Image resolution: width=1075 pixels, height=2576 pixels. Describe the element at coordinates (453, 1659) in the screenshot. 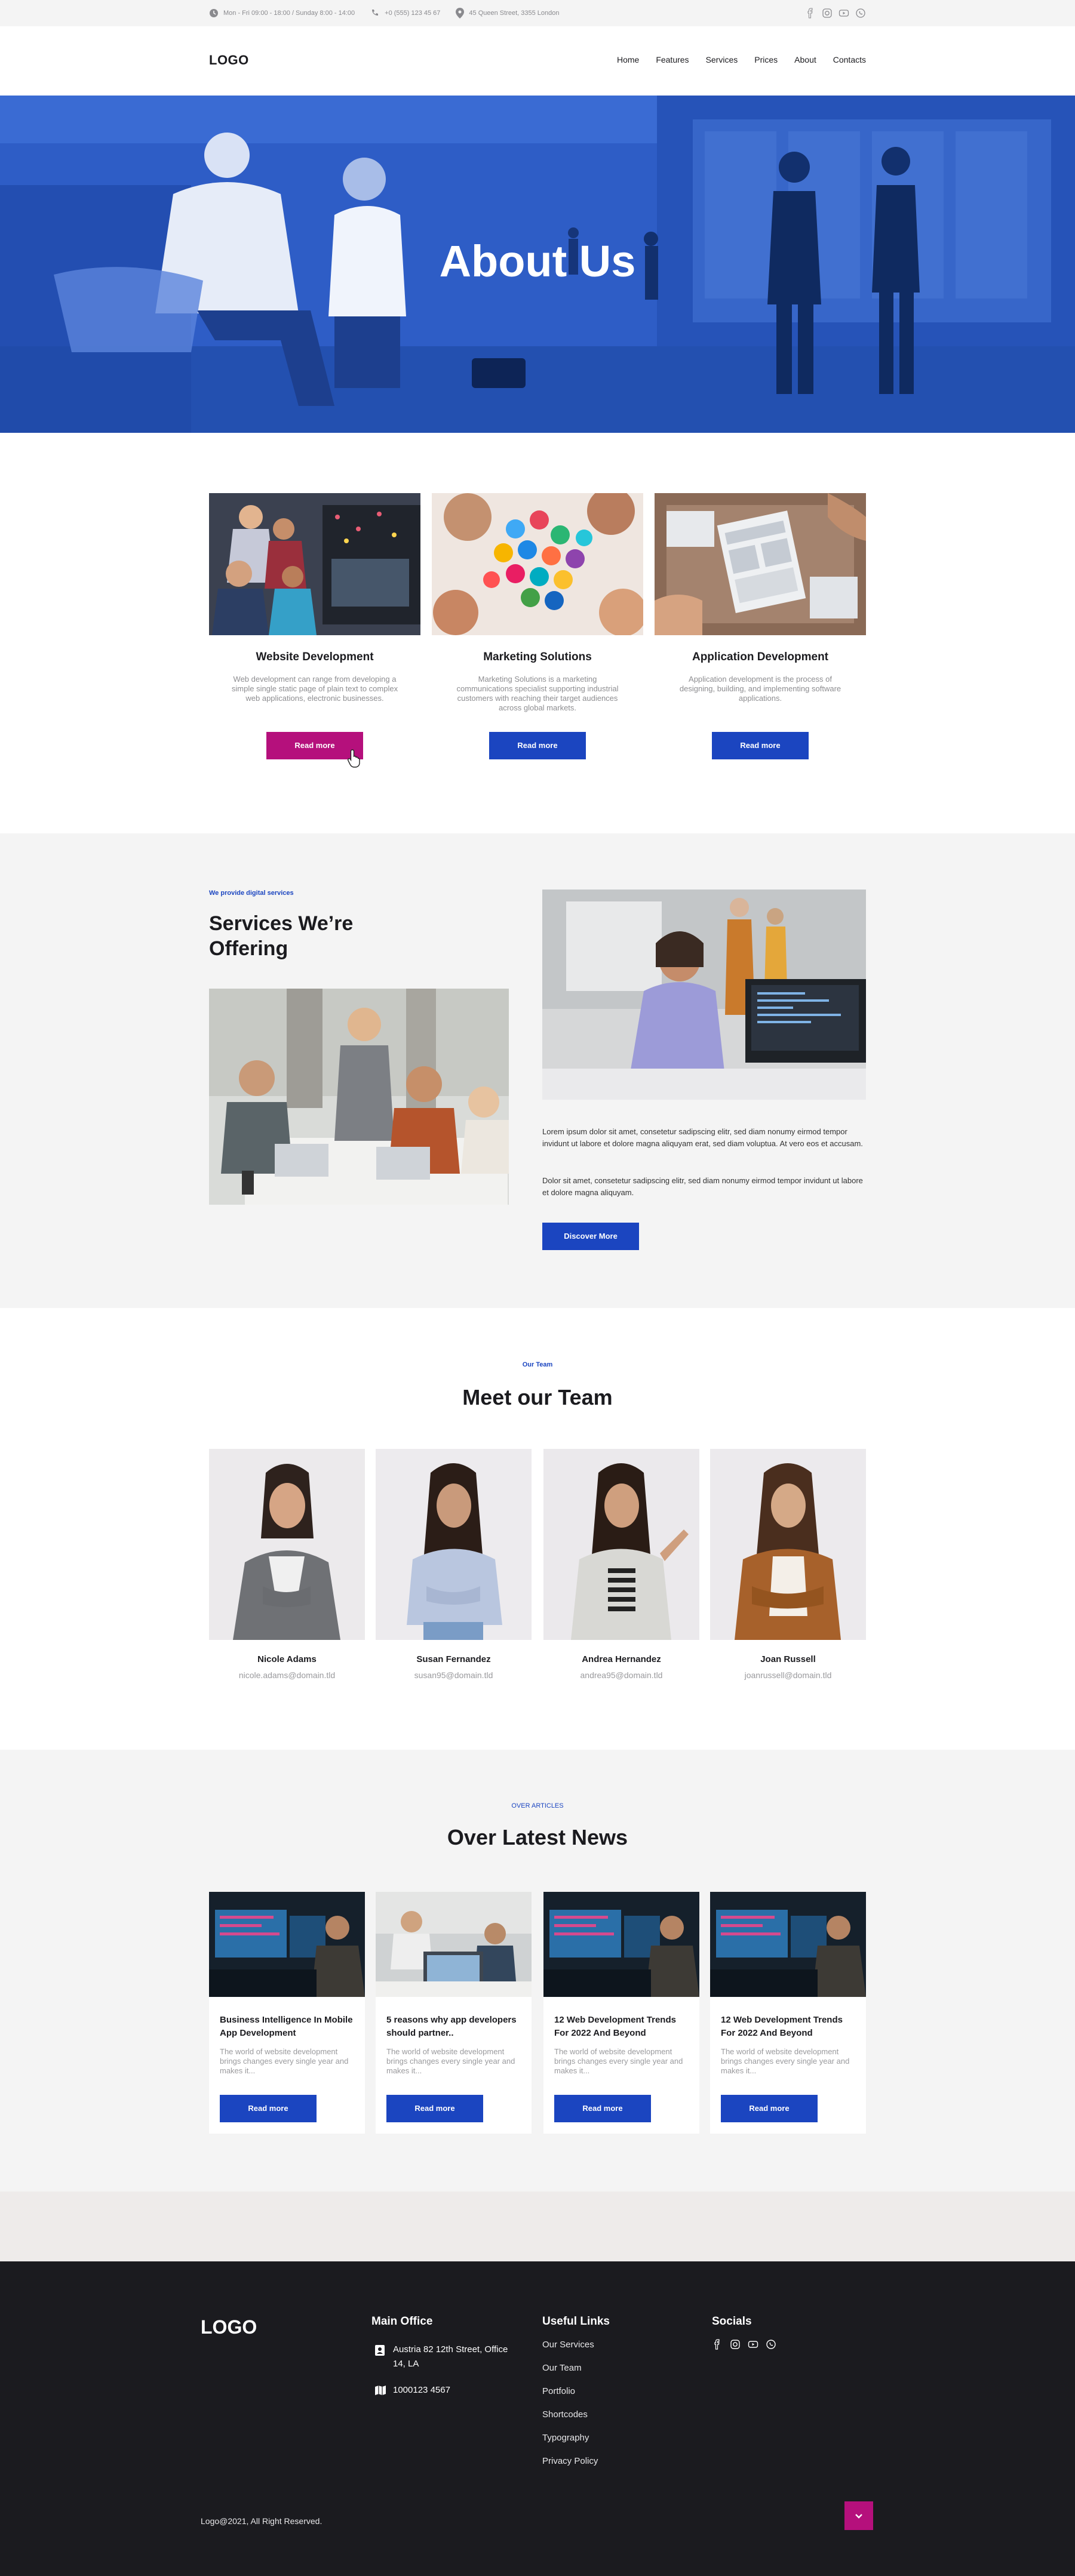

I see `team-member-name: Susan Fernandez` at that location.